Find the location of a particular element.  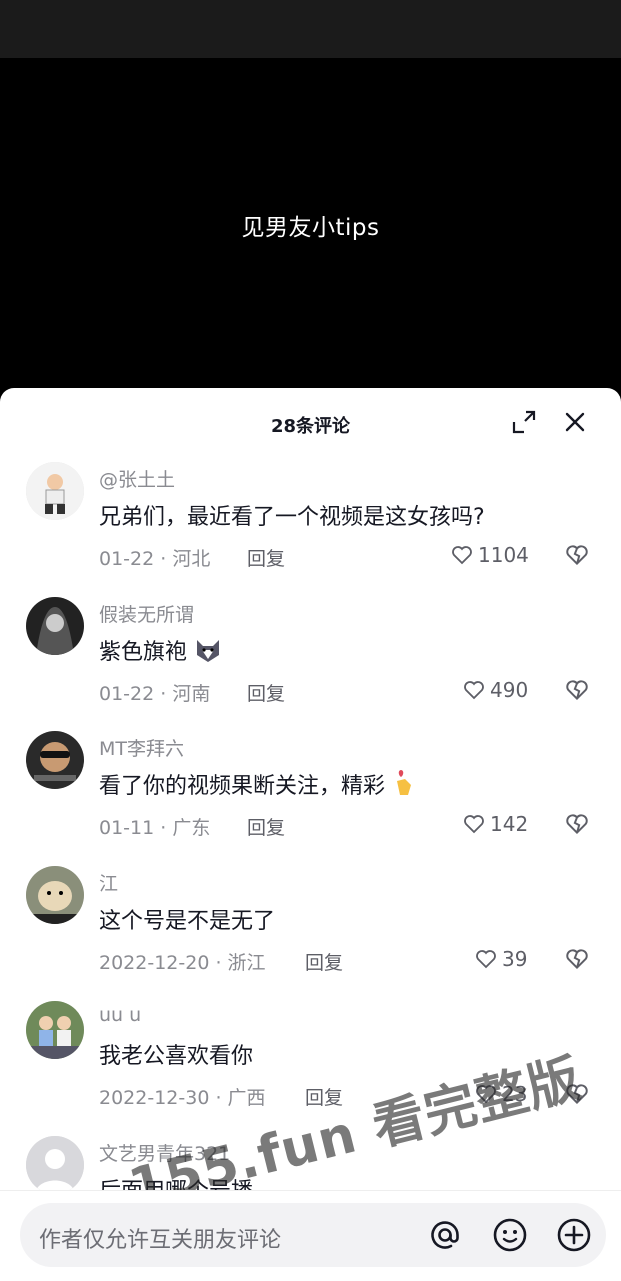

like-button: 1104 is located at coordinates (489, 555).